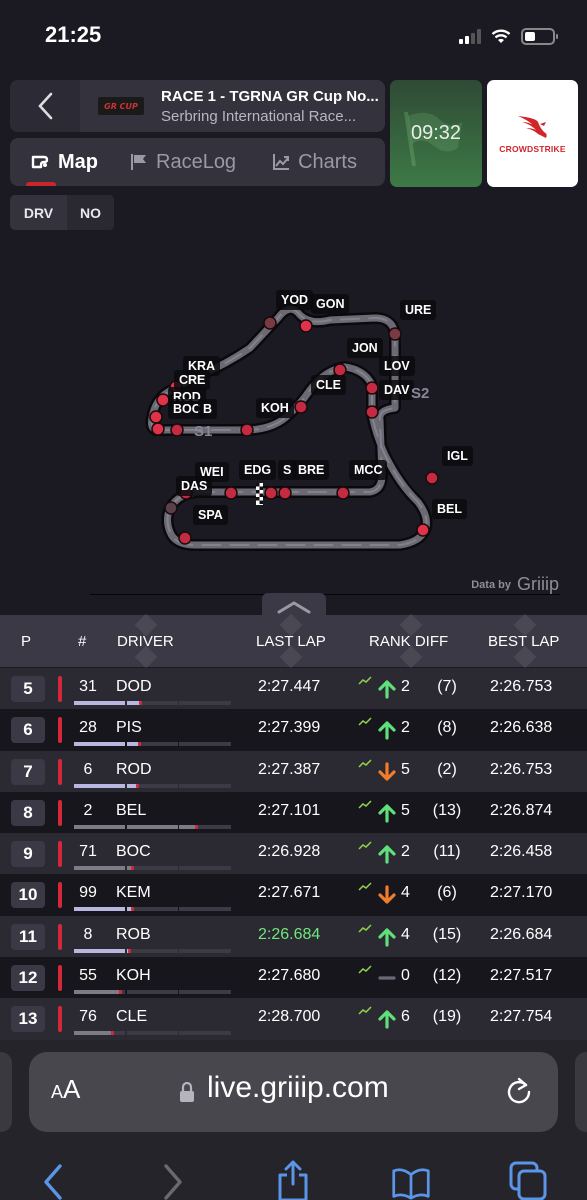 The image size is (587, 1200). Describe the element at coordinates (88, 769) in the screenshot. I see `car-number: 6` at that location.